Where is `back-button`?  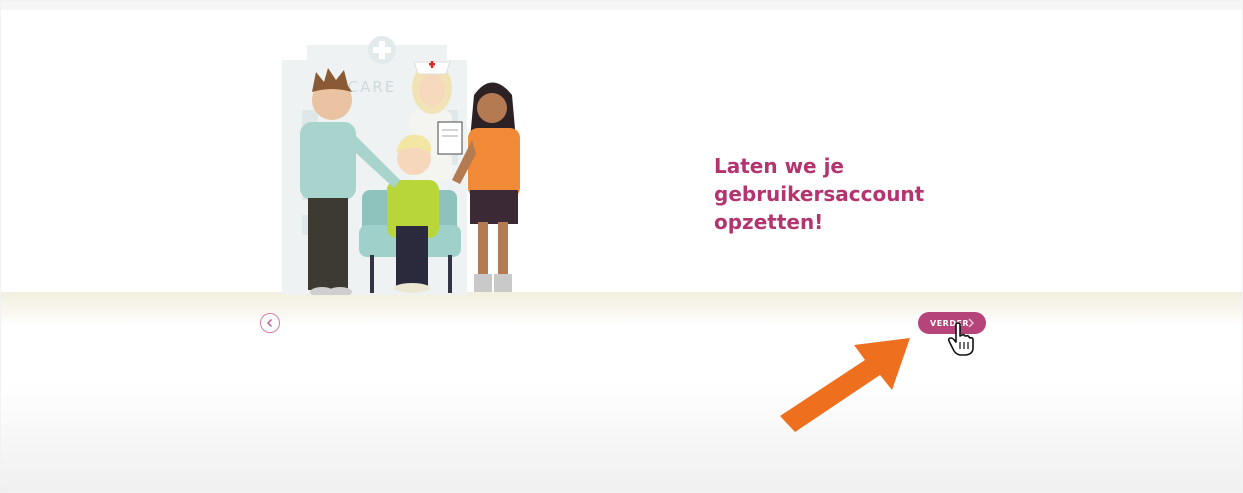
back-button is located at coordinates (270, 323).